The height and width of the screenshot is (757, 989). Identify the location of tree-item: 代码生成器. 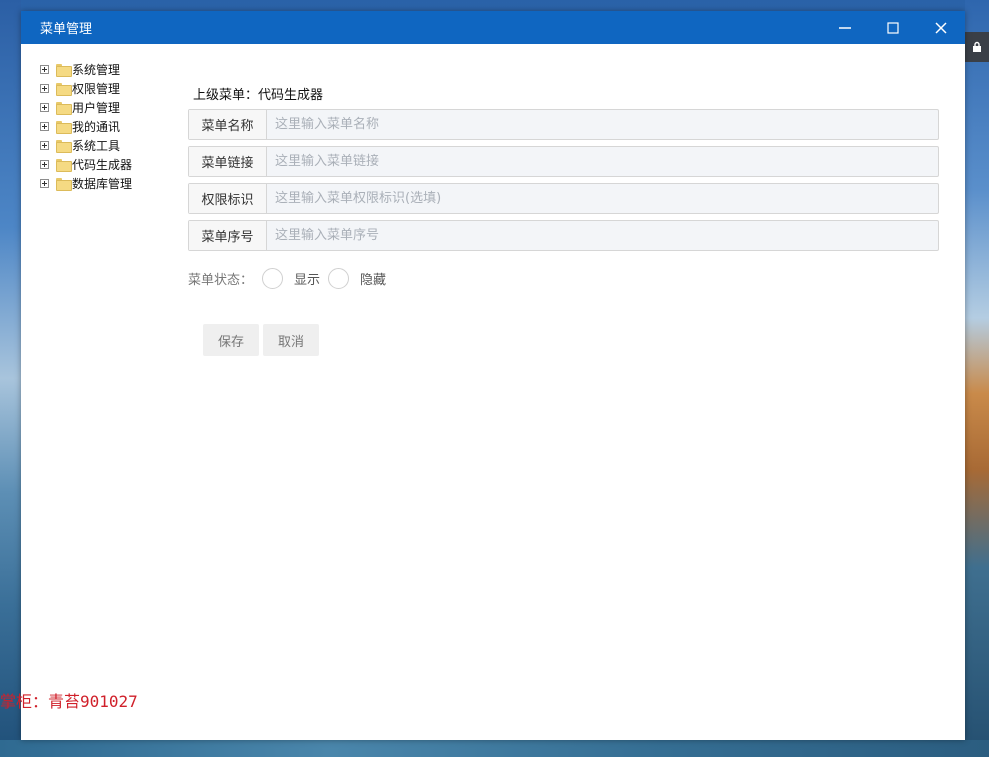
(110, 164).